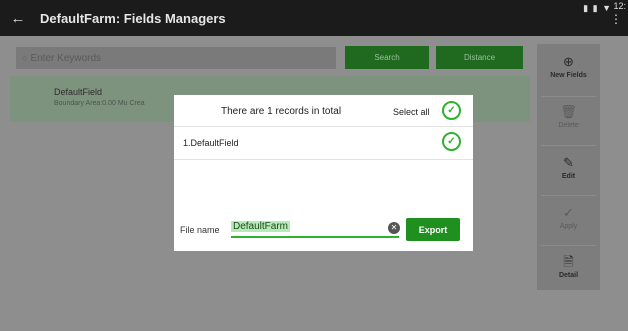  I want to click on apply-label: Apply, so click(568, 226).